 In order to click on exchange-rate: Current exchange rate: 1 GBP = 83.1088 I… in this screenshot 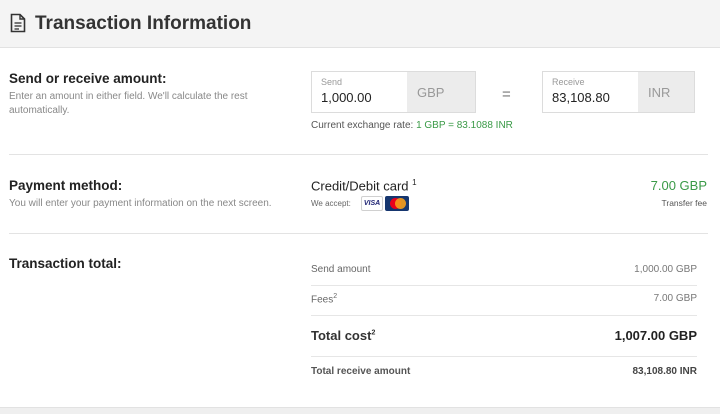, I will do `click(412, 125)`.